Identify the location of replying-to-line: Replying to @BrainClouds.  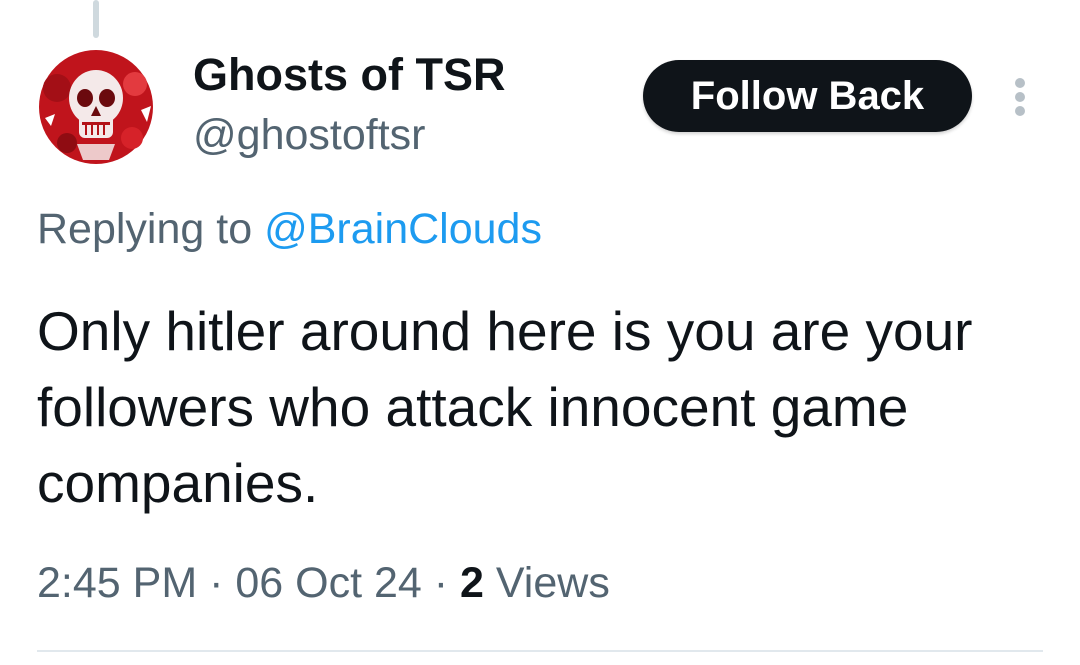
(289, 229).